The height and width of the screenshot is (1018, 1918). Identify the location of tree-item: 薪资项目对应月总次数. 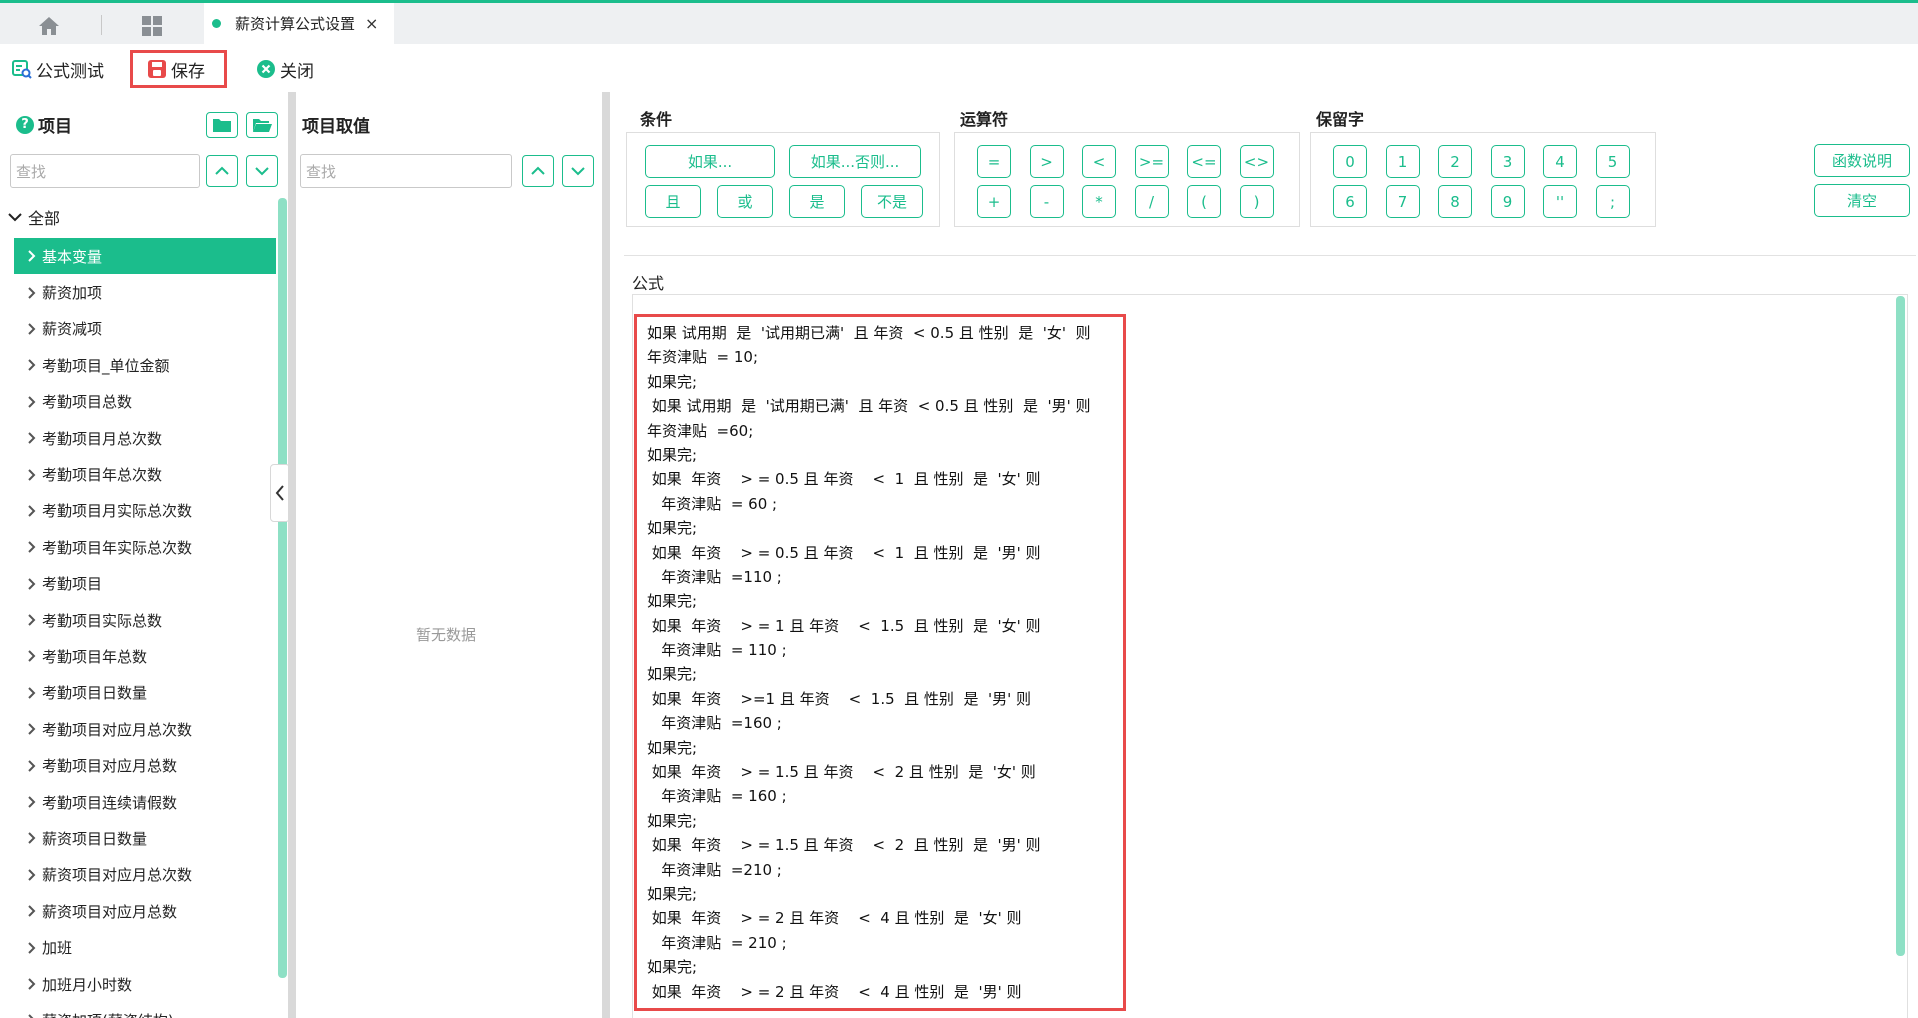
(145, 875).